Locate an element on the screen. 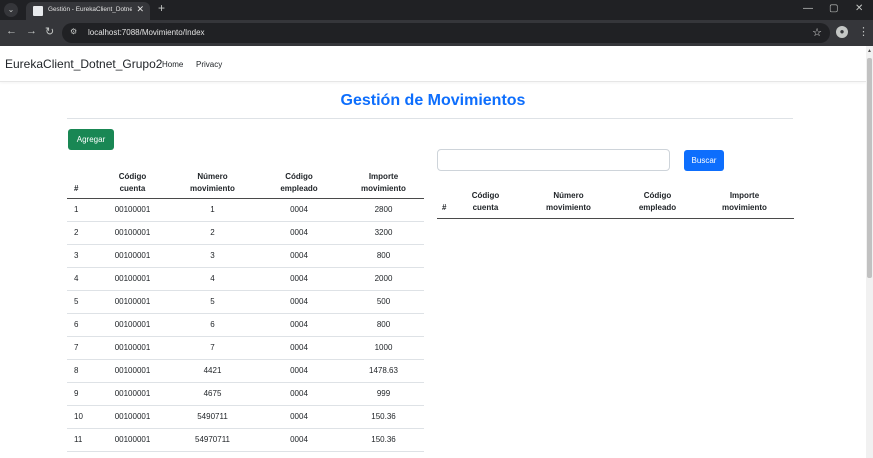  row-number: 3 is located at coordinates (81, 256).